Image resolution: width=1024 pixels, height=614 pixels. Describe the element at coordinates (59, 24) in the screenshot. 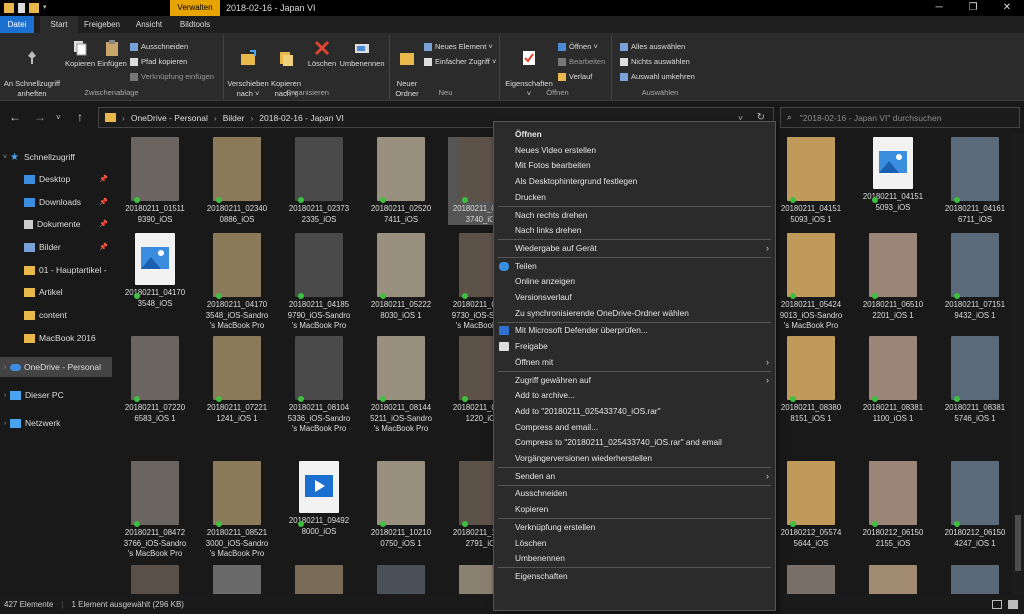

I see `tab-start: Start` at that location.